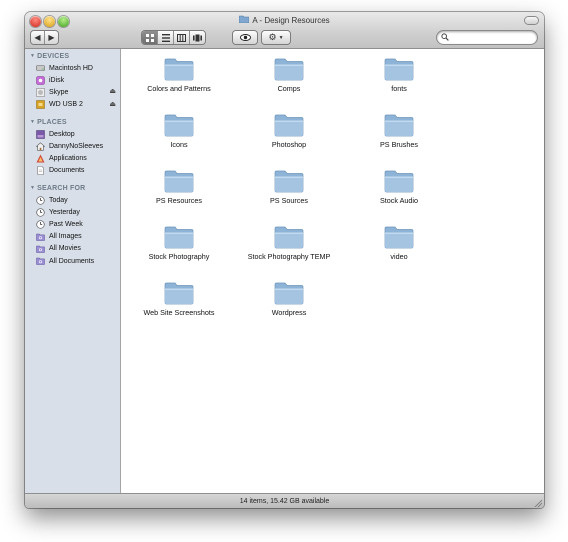 This screenshot has height=542, width=568. What do you see at coordinates (65, 237) in the screenshot?
I see `sidebar-item-label: All Images` at bounding box center [65, 237].